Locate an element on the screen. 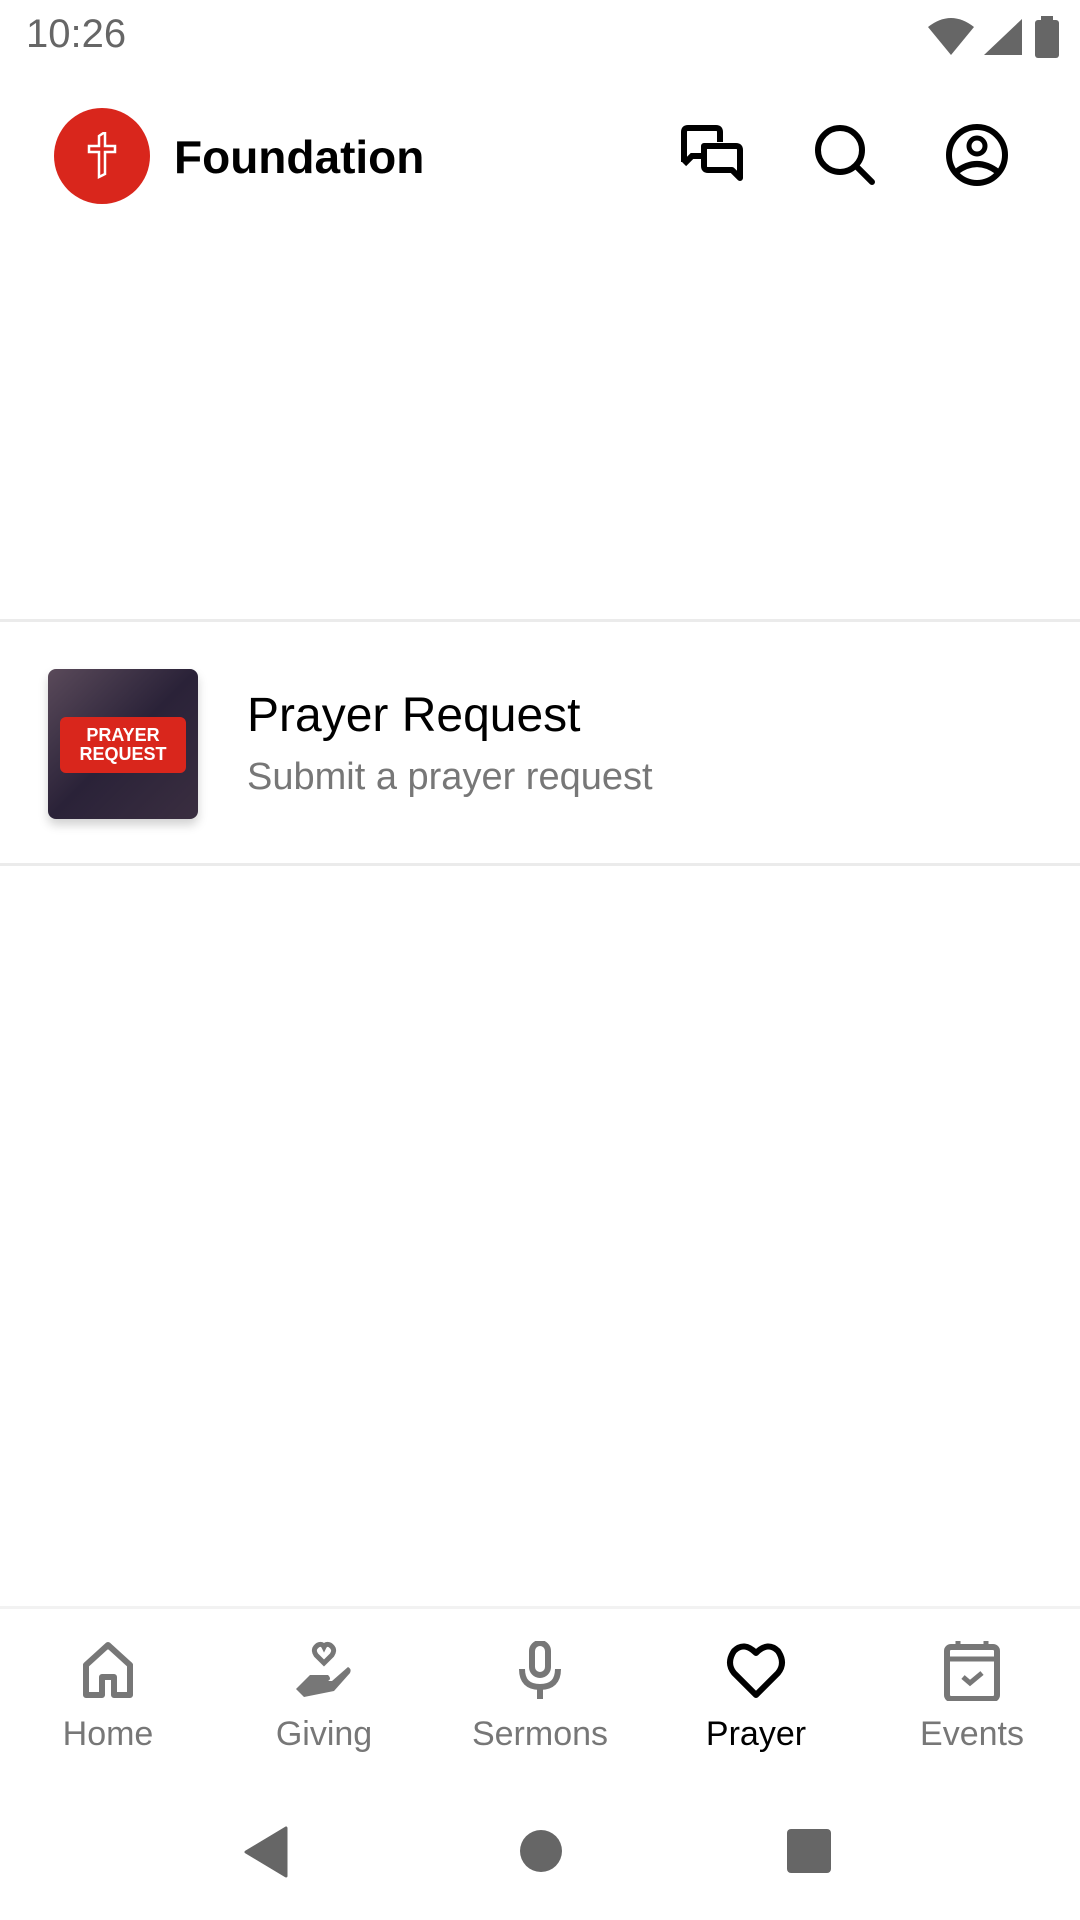 This screenshot has height=1920, width=1080. thumbnail-badge: PRAYER REQUEST is located at coordinates (123, 745).